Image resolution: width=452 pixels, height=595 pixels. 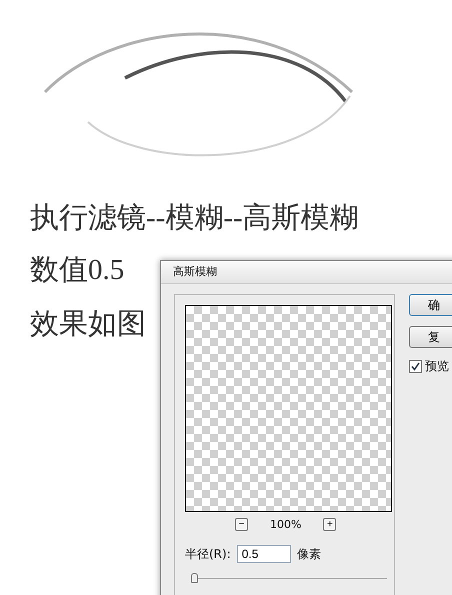 What do you see at coordinates (430, 337) in the screenshot?
I see `dialog-button: 复` at bounding box center [430, 337].